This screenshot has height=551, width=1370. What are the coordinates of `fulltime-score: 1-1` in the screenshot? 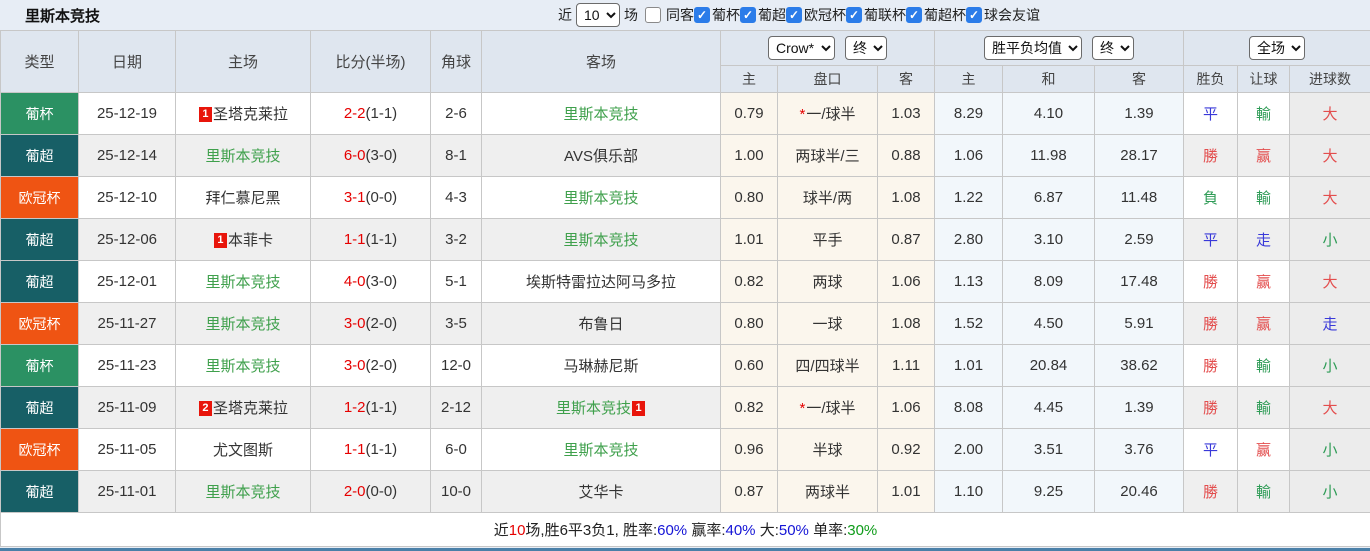 It's located at (354, 449).